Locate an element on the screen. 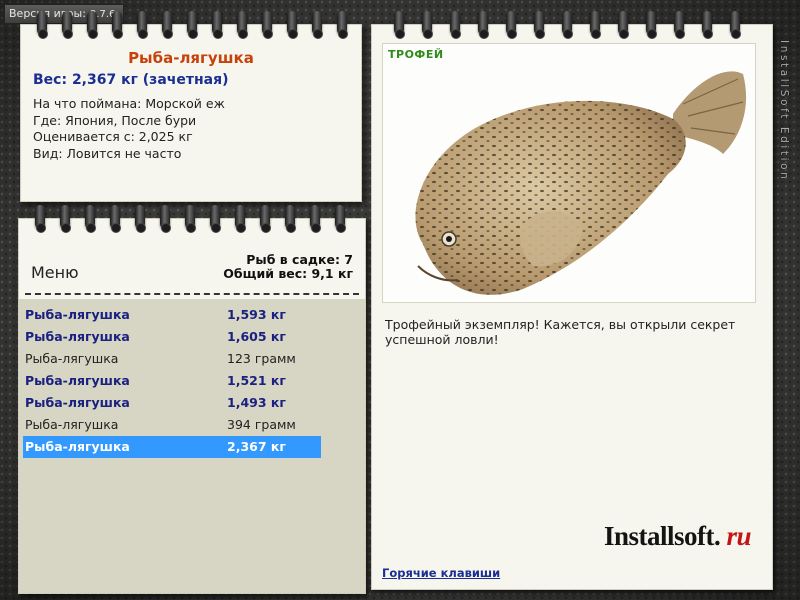 The width and height of the screenshot is (800, 600). installsoft-logo: Installsoft. ru is located at coordinates (678, 536).